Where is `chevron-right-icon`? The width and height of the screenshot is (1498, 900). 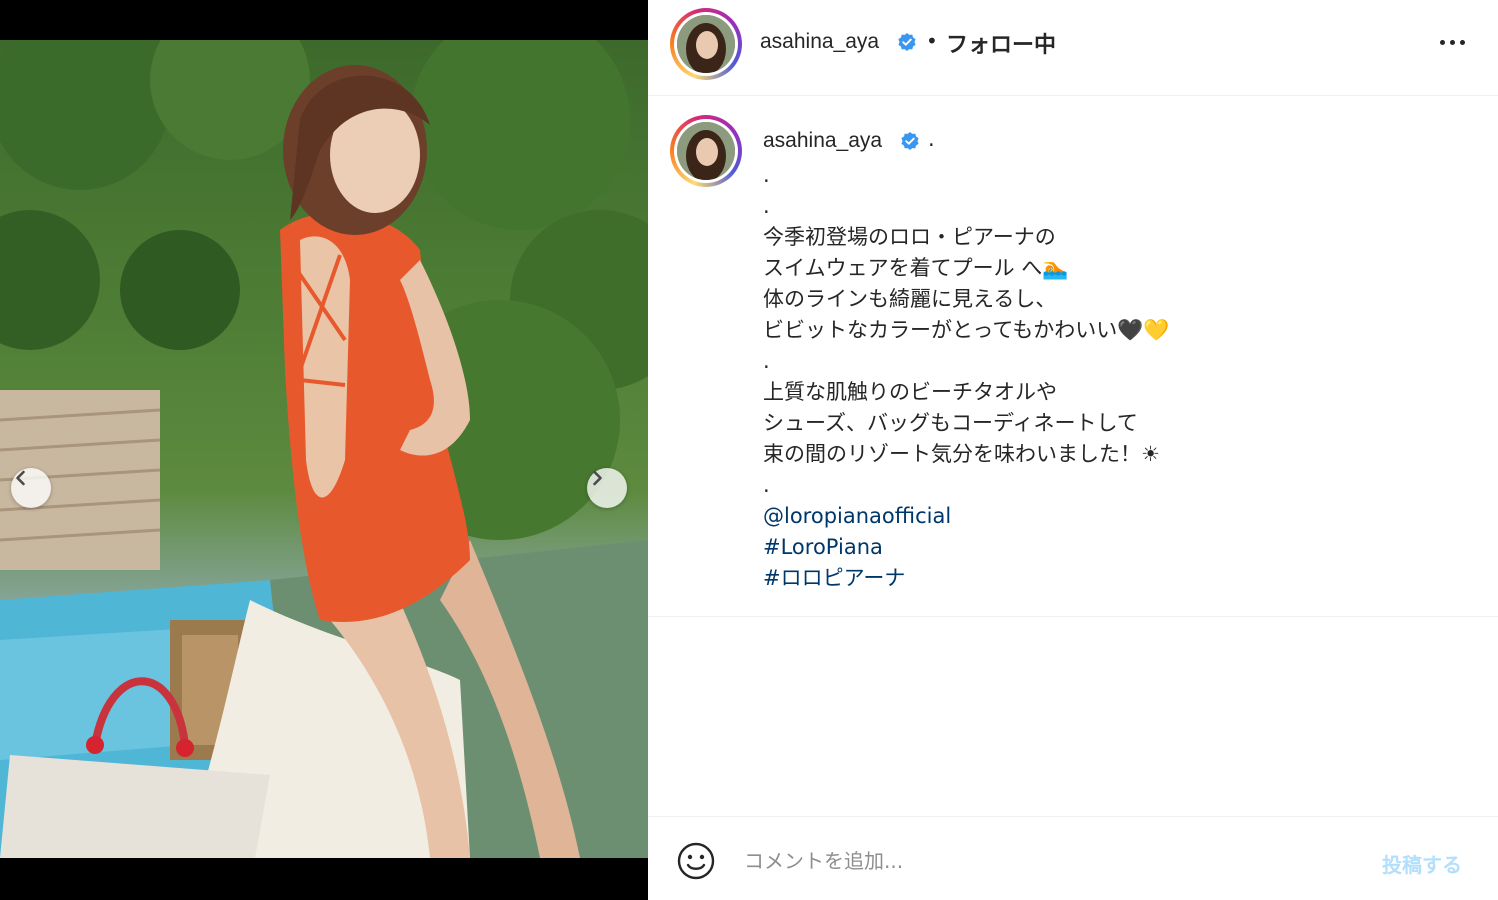
chevron-right-icon is located at coordinates (597, 478).